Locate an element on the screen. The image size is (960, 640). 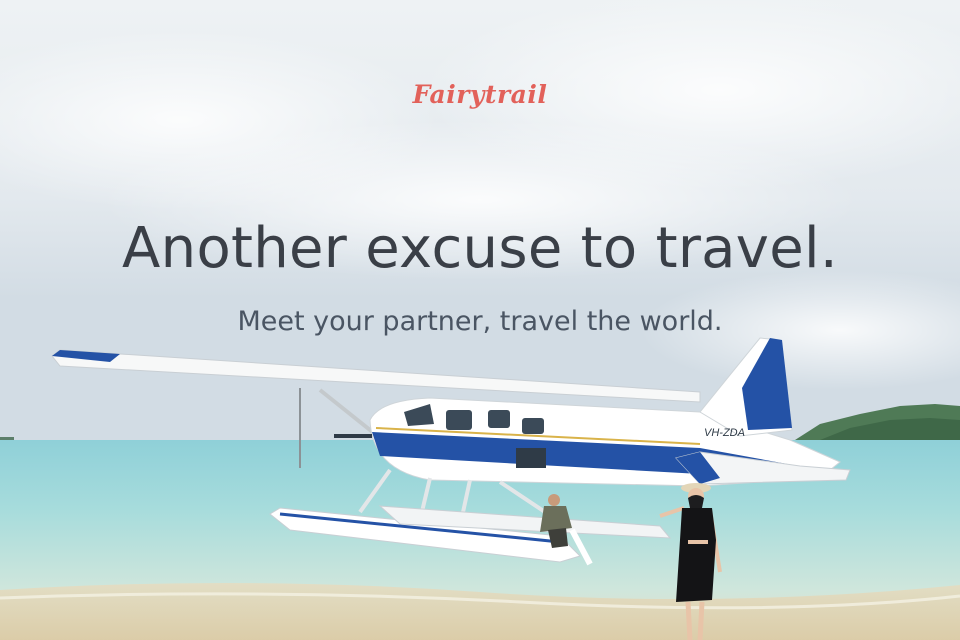
hero-subheadline: Meet your partner, travel the world. is located at coordinates (480, 321).